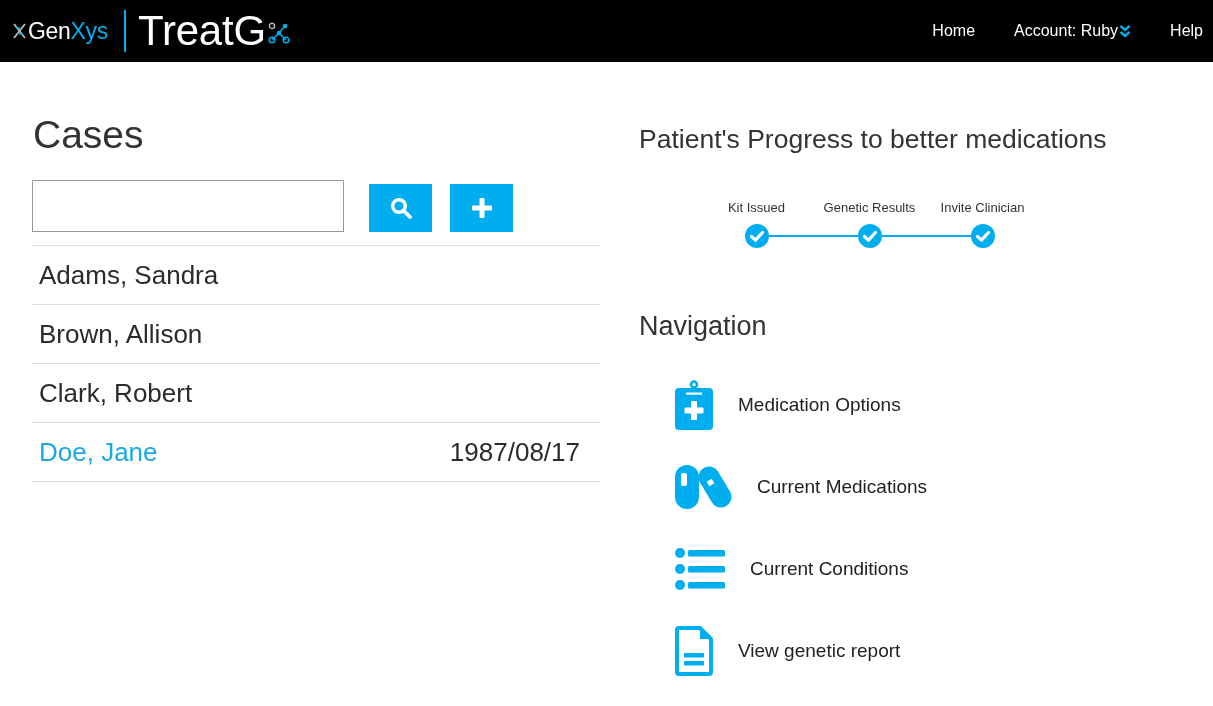 Image resolution: width=1213 pixels, height=706 pixels. Describe the element at coordinates (700, 569) in the screenshot. I see `list-icon` at that location.